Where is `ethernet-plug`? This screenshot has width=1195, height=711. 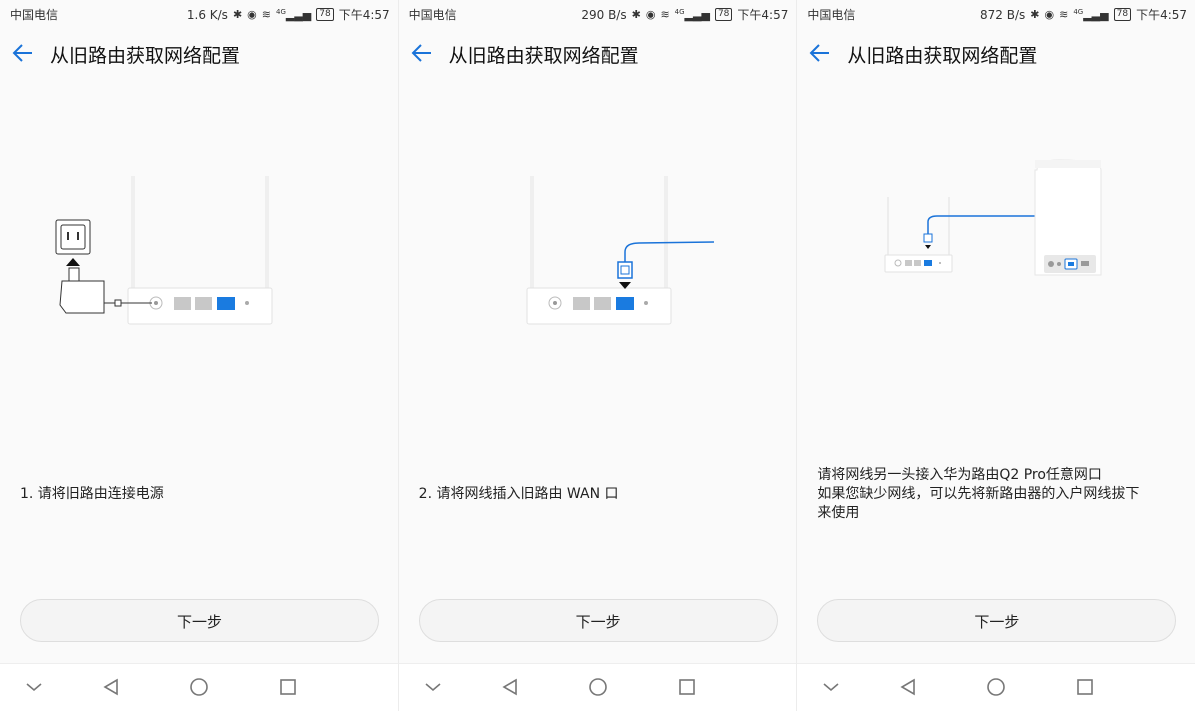 ethernet-plug is located at coordinates (624, 270).